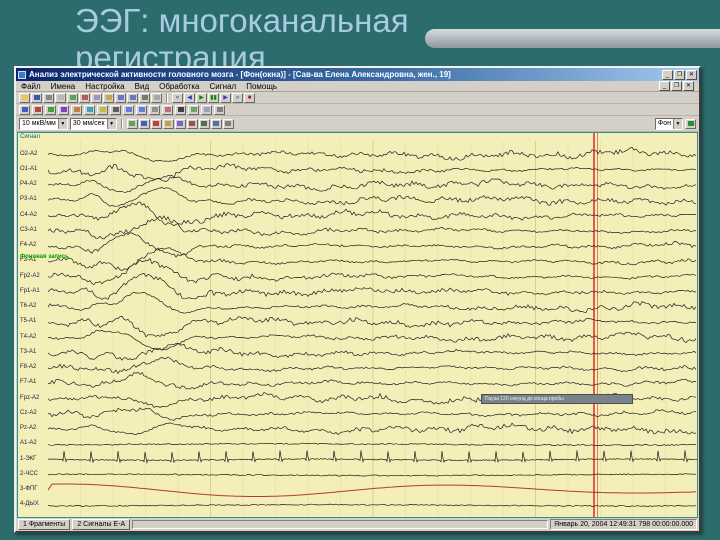 The width and height of the screenshot is (720, 540). Describe the element at coordinates (144, 97) in the screenshot. I see `find-icon` at that location.